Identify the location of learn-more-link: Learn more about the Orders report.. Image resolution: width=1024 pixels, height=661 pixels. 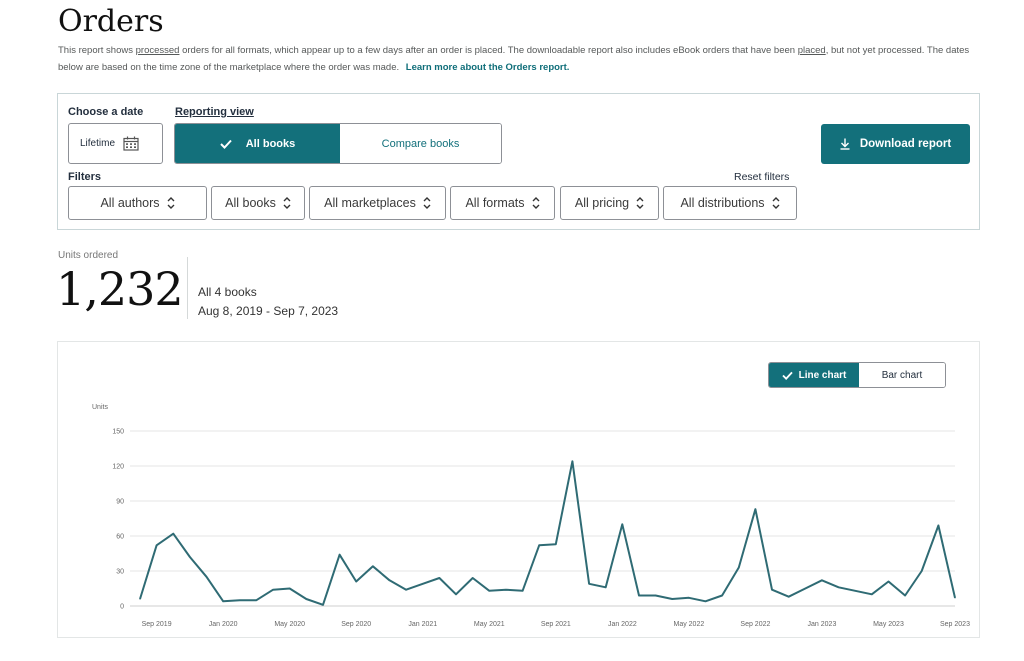
(488, 67).